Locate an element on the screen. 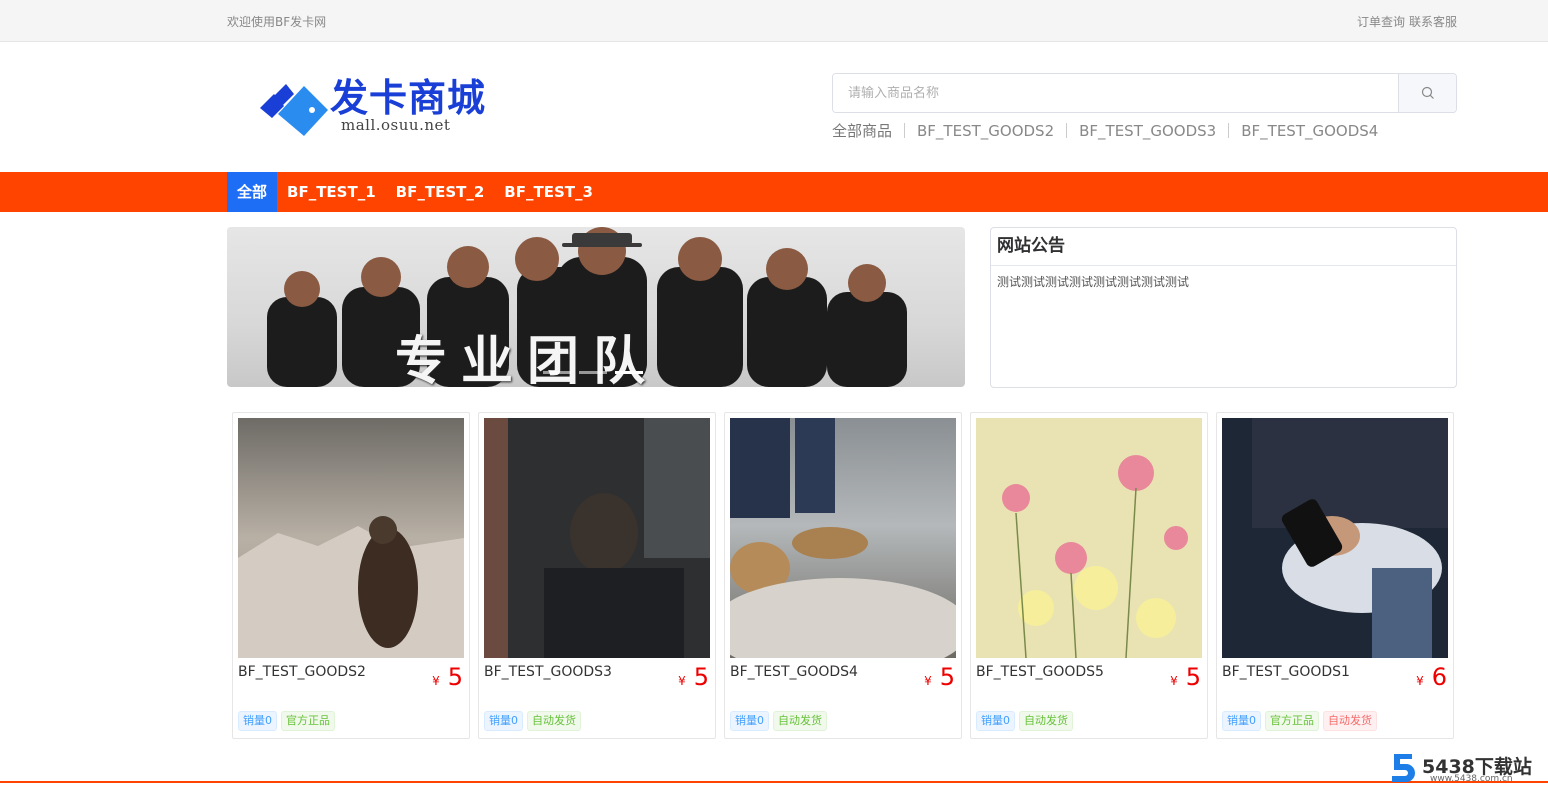 Image resolution: width=1548 pixels, height=795 pixels. product-card: BF_TEST_GOODS1 ¥6 销量0 官方正品 自动发货 is located at coordinates (1335, 575).